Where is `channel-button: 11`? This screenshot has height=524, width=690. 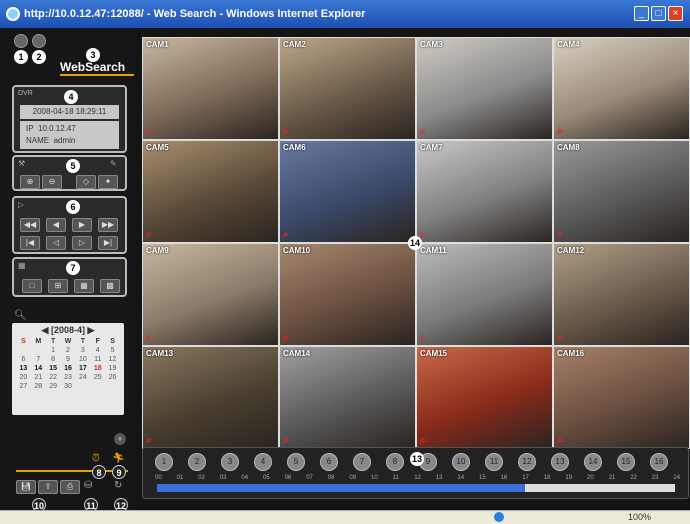
channel-button: 11 is located at coordinates (494, 462).